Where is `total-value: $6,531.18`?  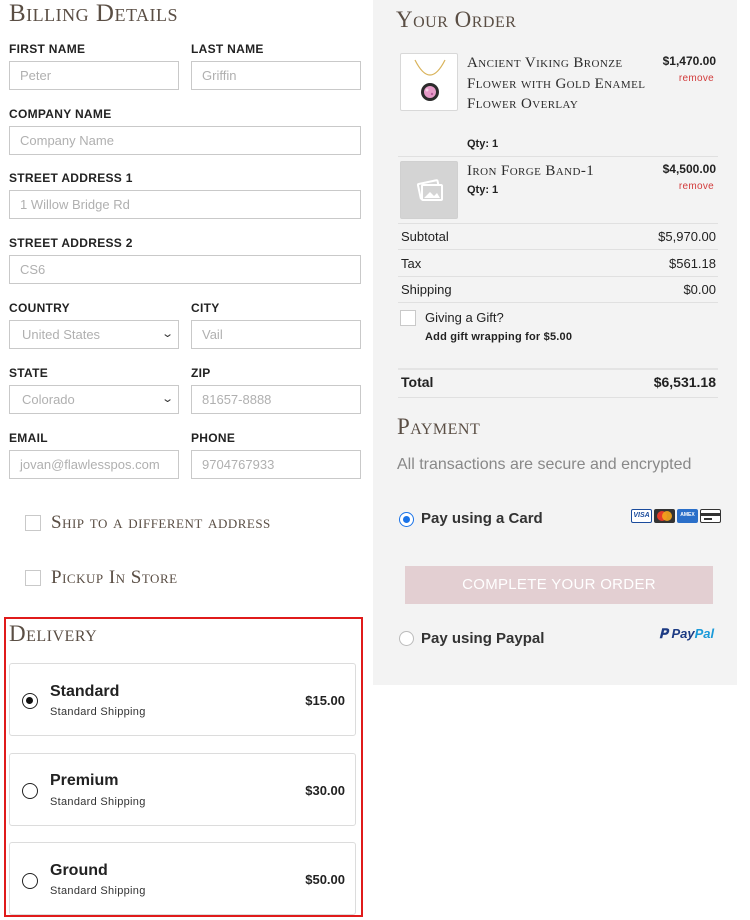
total-value: $6,531.18 is located at coordinates (684, 382).